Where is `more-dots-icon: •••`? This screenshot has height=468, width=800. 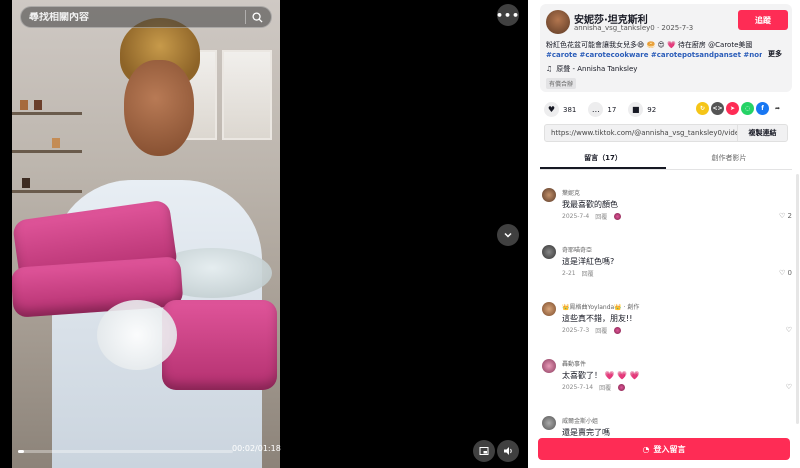 more-dots-icon: ••• is located at coordinates (508, 15).